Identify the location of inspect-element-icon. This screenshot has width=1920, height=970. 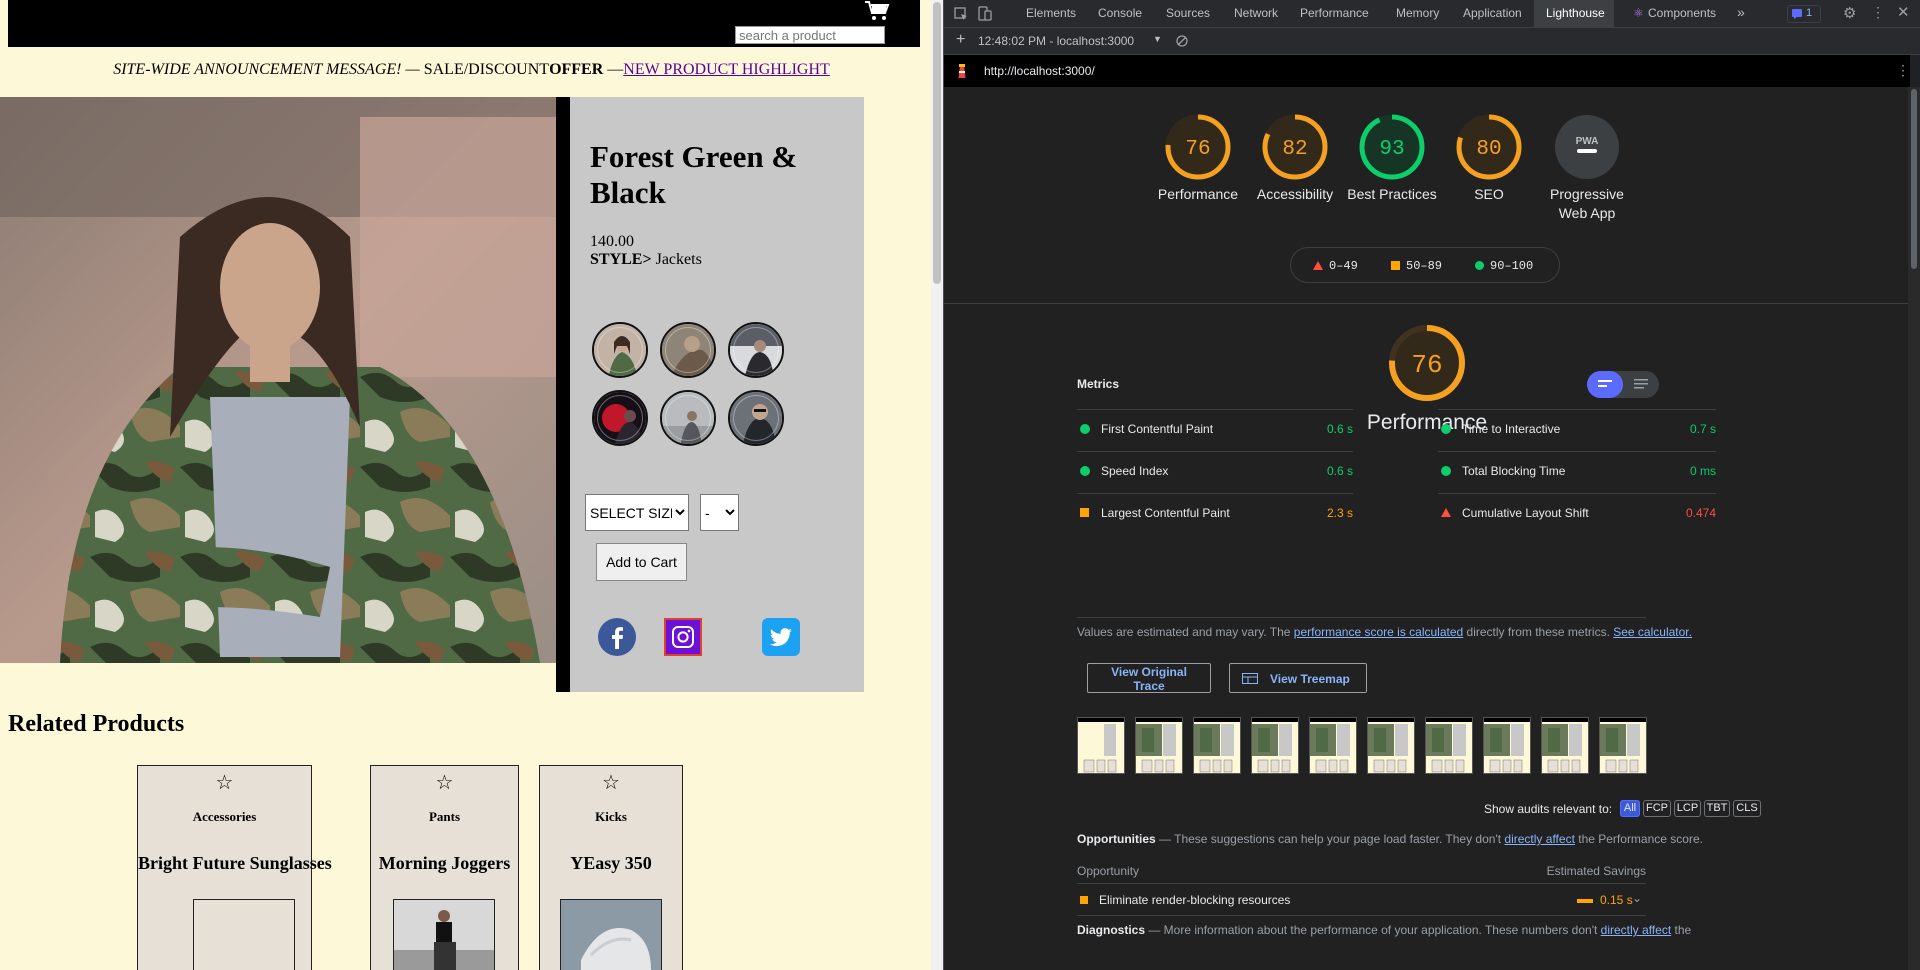
(961, 14).